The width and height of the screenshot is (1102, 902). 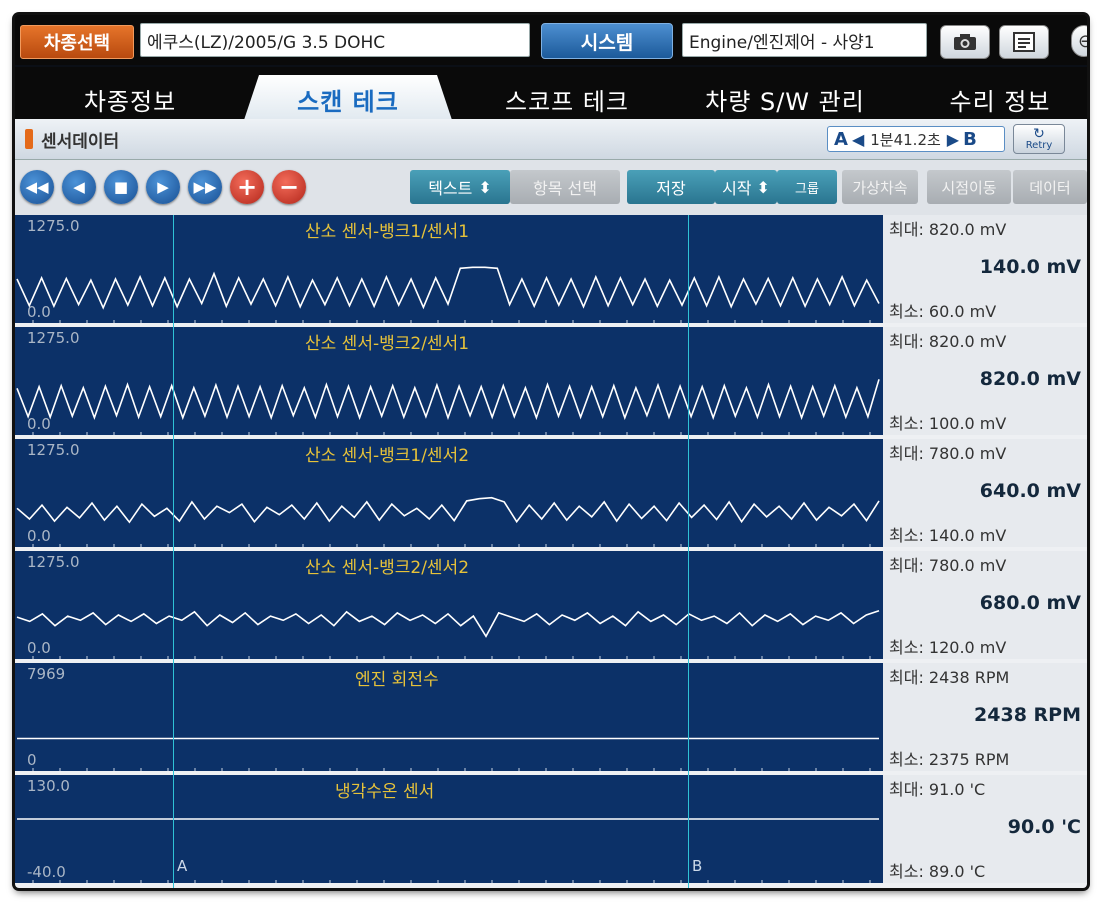 I want to click on step-back-icon: ◀, so click(x=79, y=187).